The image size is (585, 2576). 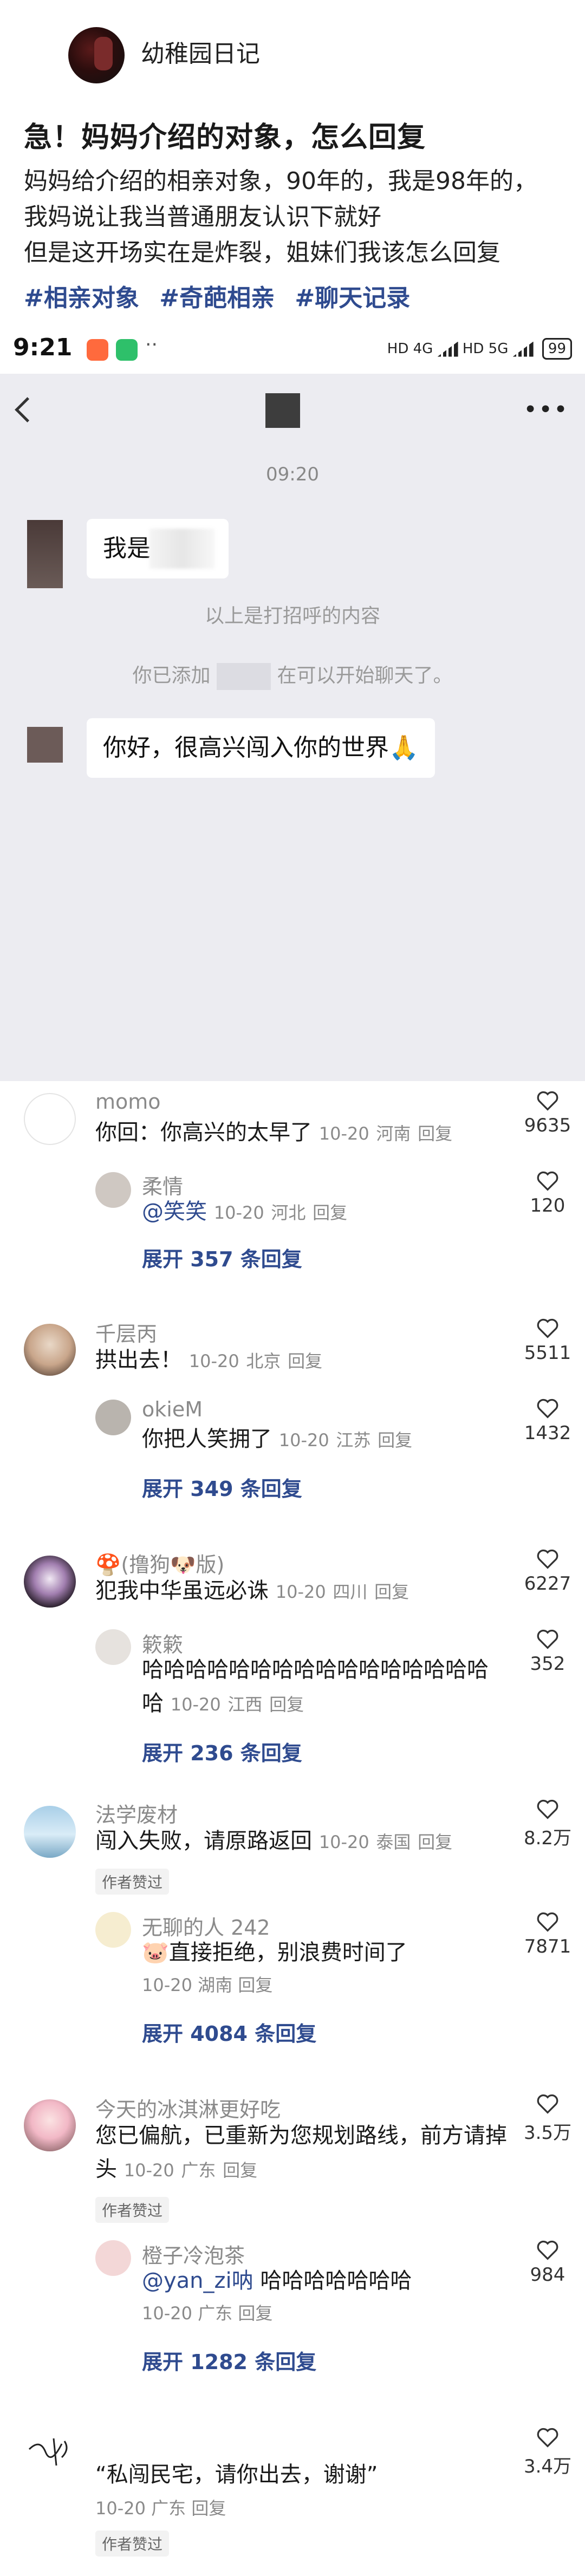 I want to click on reply-text: 哈哈哈哈哈哈哈哈哈哈哈哈哈哈哈哈 哈 10-20 江西 回复, so click(x=320, y=1687).